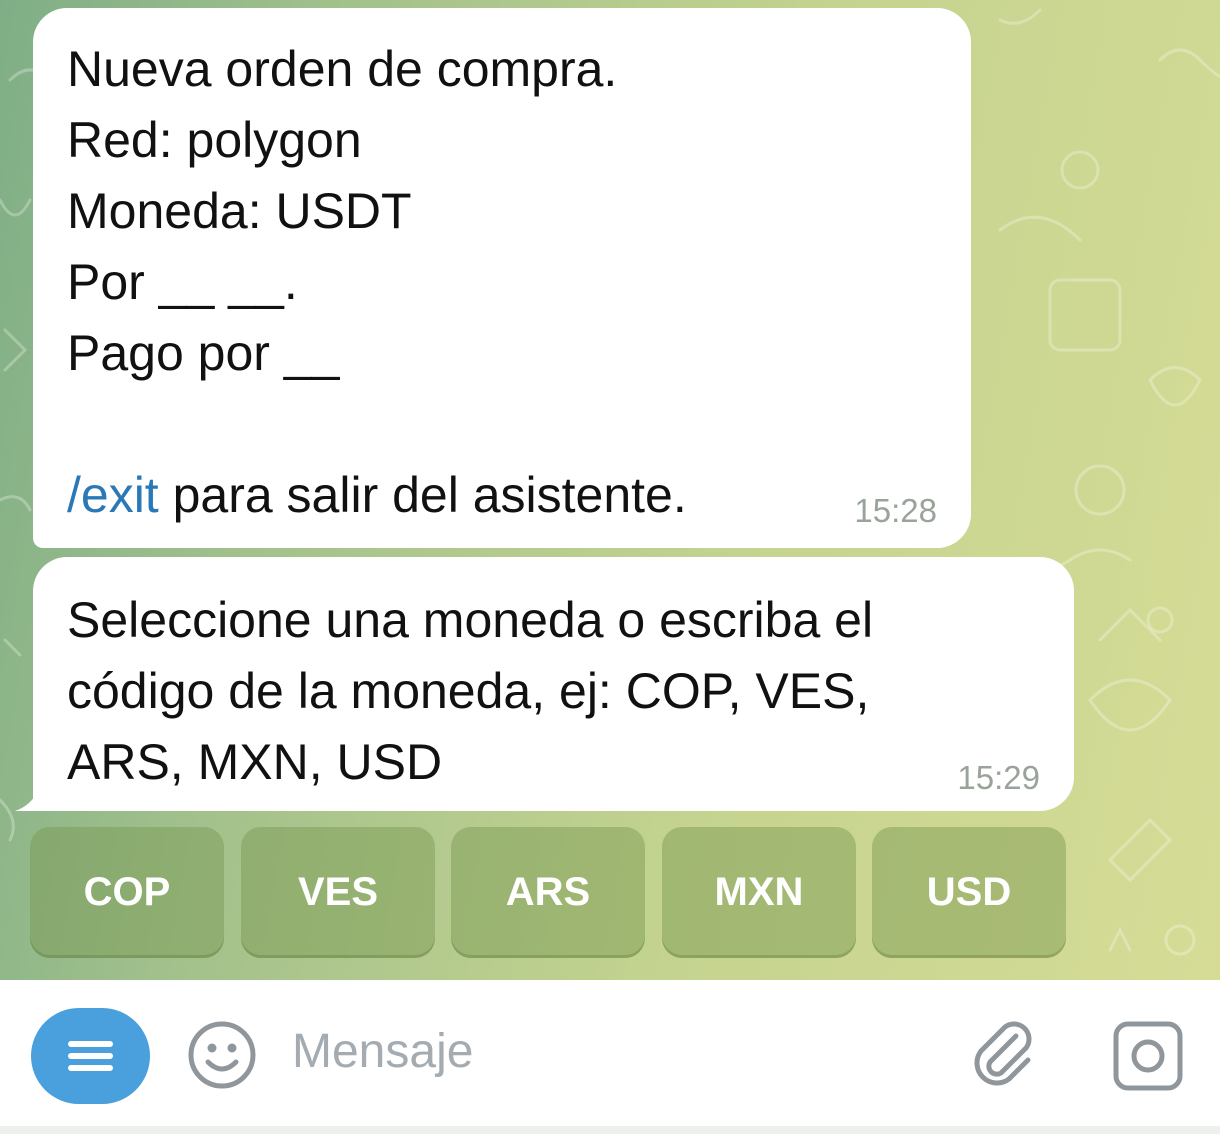  I want to click on currency-button-ves: VES, so click(338, 892).